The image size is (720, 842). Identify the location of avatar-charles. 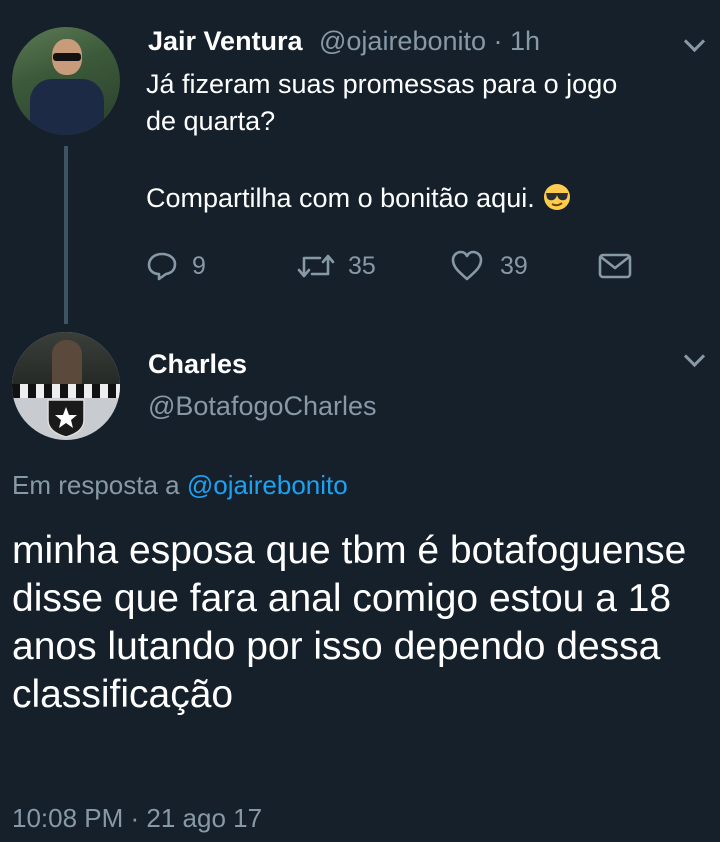
(66, 386).